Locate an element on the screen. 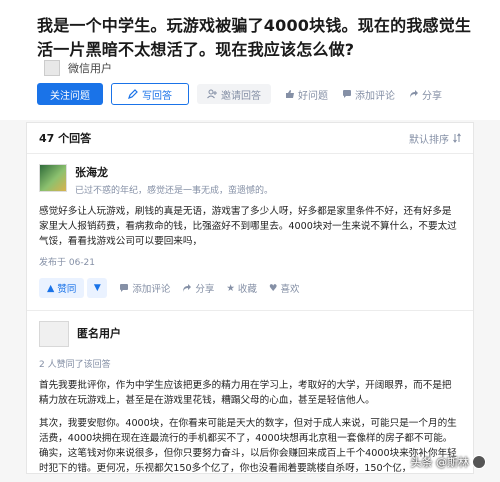  watermark-text: 头条 @斯林 is located at coordinates (440, 462).